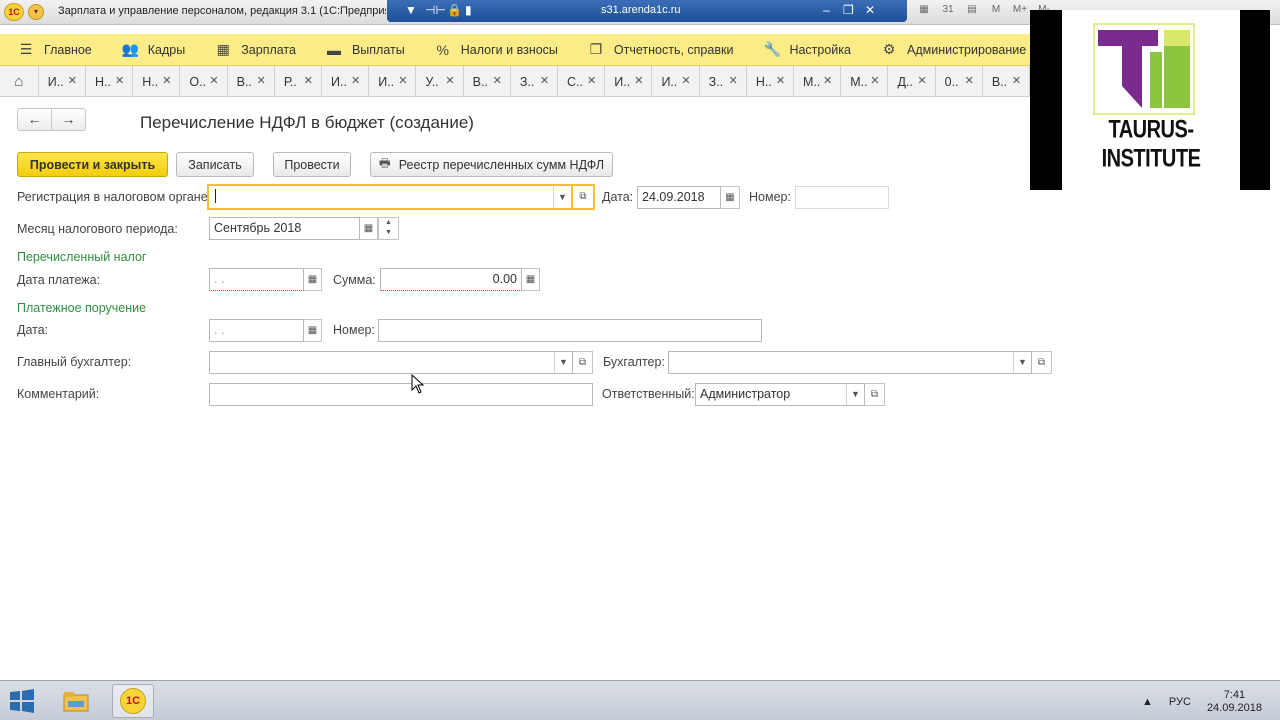 The height and width of the screenshot is (720, 1280). What do you see at coordinates (1234, 702) in the screenshot?
I see `clock: 7:41 24.09.2018` at bounding box center [1234, 702].